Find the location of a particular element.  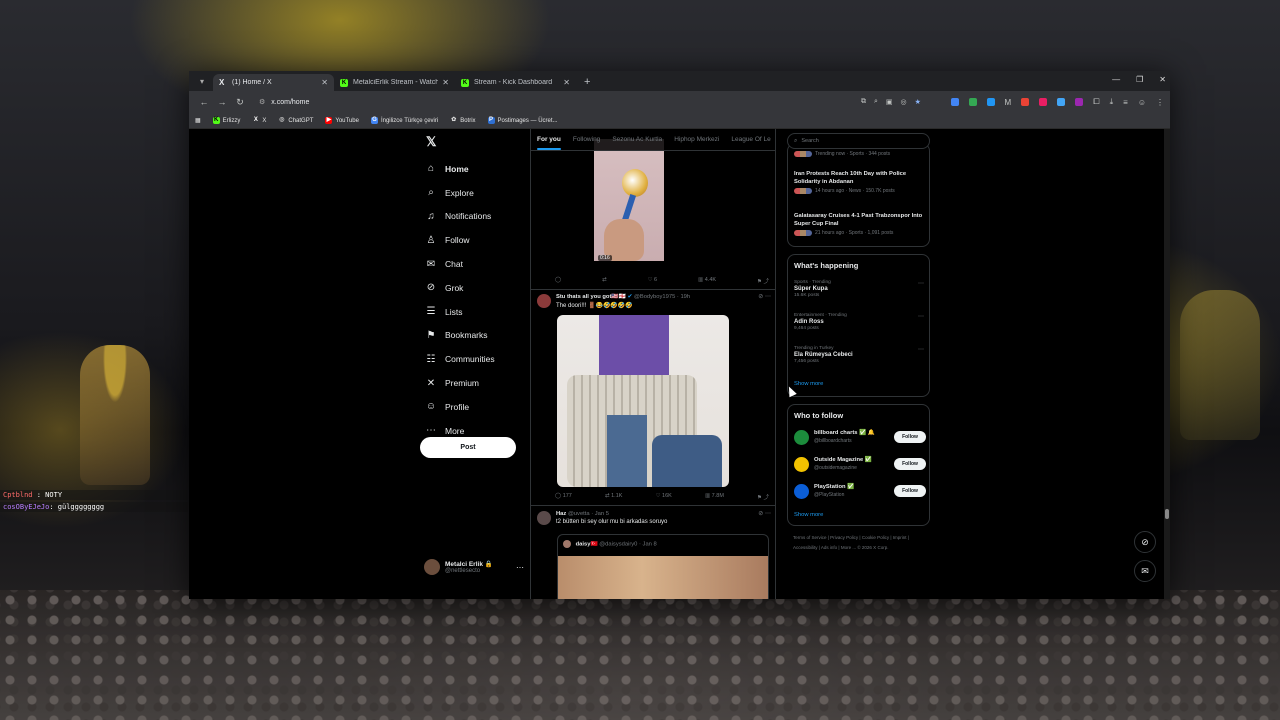

bookmark-botrix: ✿ Botrix is located at coordinates (462, 120).